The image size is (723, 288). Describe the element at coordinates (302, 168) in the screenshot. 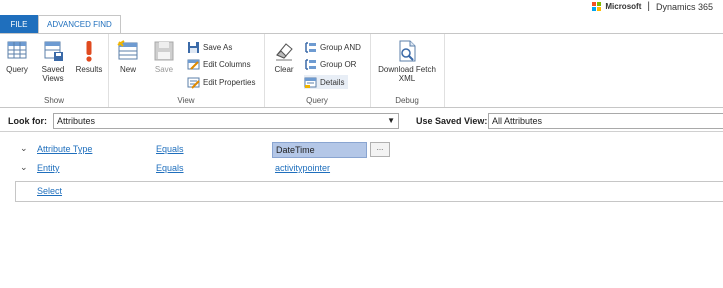

I see `value-link: activitypointer` at that location.